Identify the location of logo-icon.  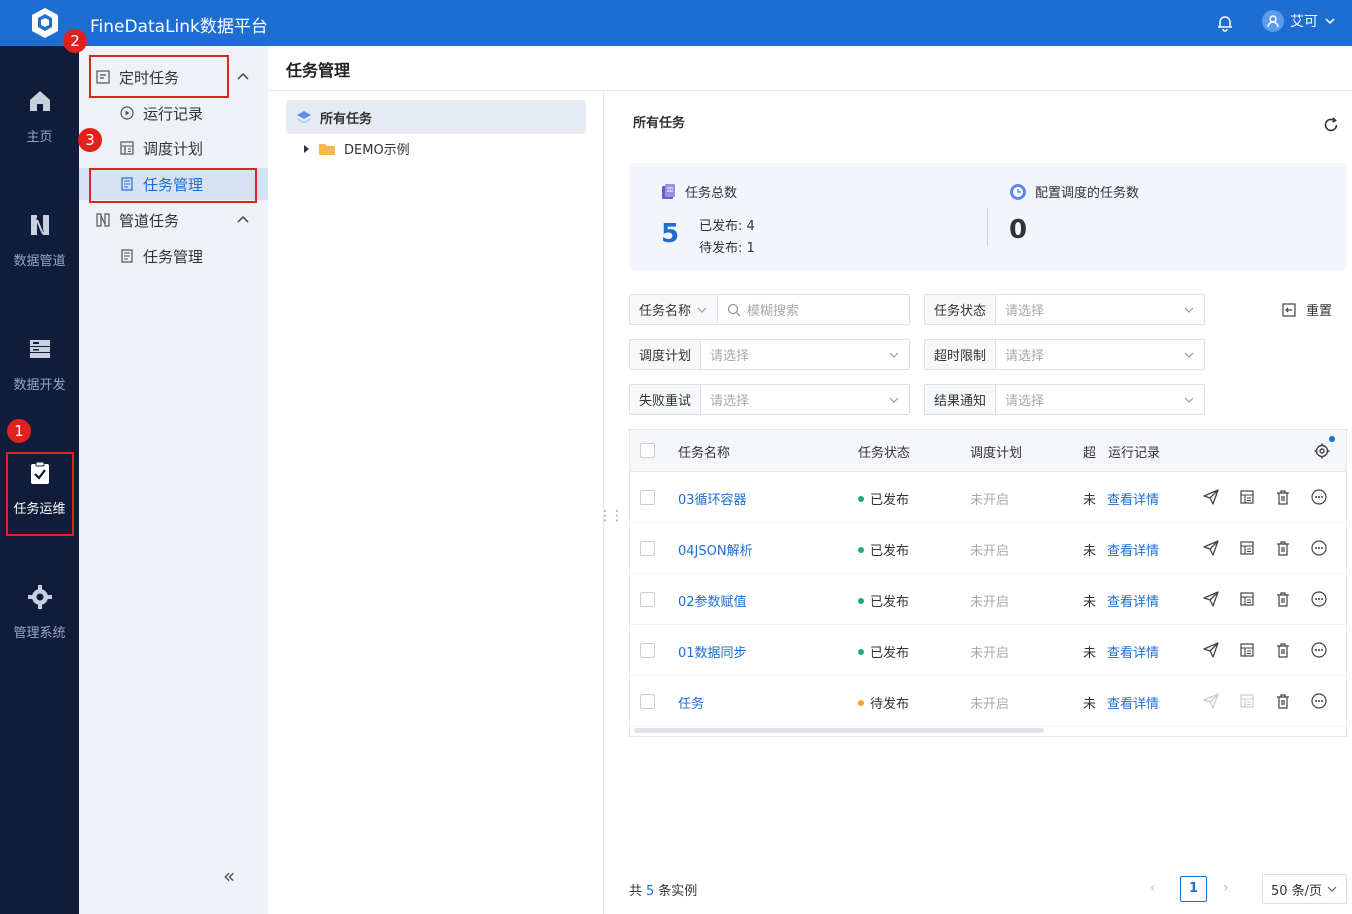
(45, 23).